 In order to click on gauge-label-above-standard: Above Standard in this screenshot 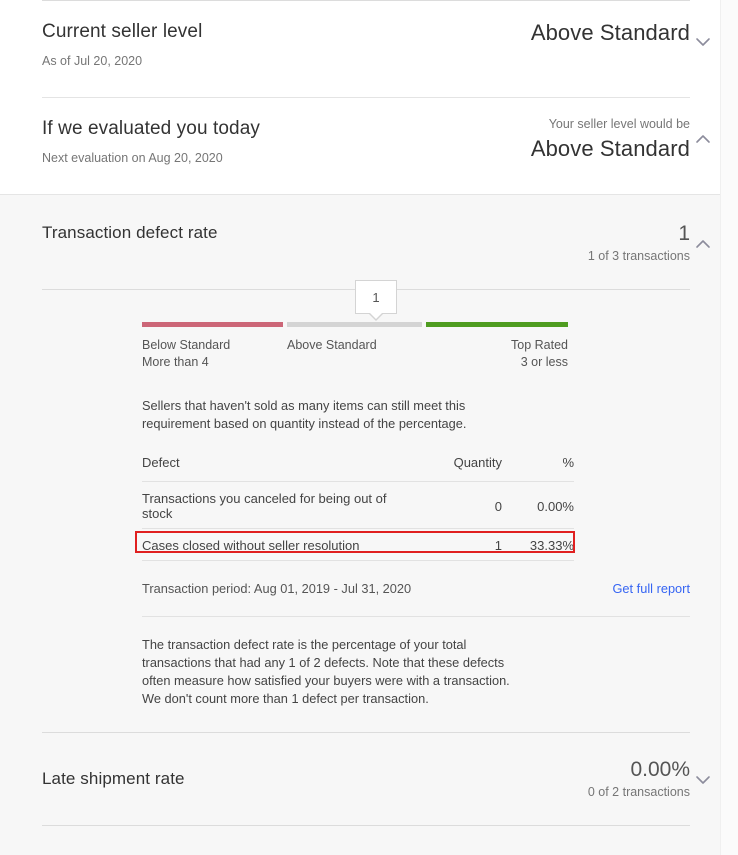, I will do `click(356, 354)`.